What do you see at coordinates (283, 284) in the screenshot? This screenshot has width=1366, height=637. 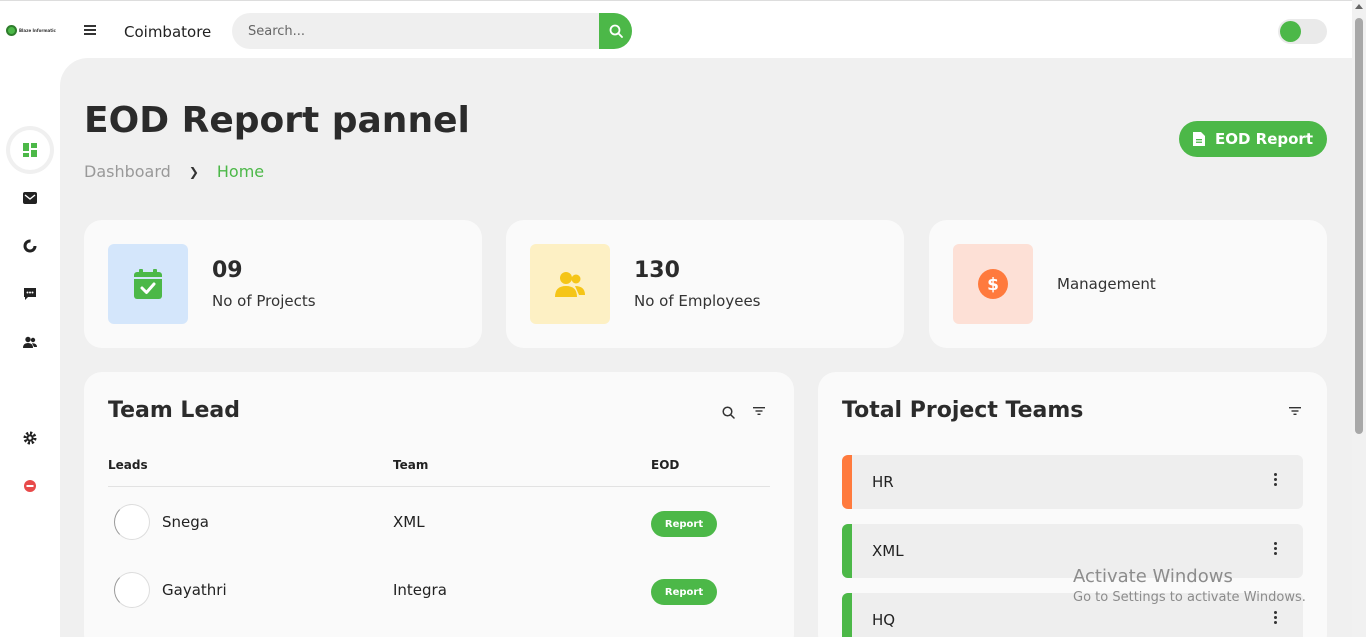 I see `stat-card-projects: 09 No of Projects` at bounding box center [283, 284].